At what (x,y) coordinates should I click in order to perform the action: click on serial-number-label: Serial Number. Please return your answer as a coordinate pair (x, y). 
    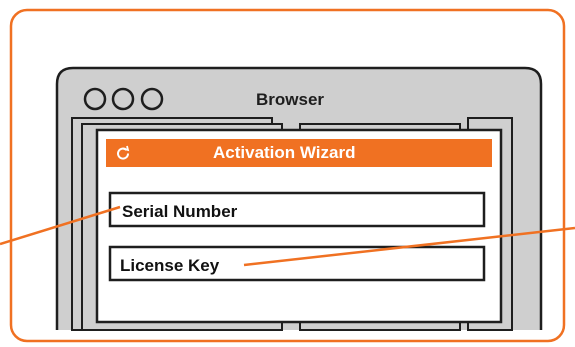
    Looking at the image, I should click on (180, 211).